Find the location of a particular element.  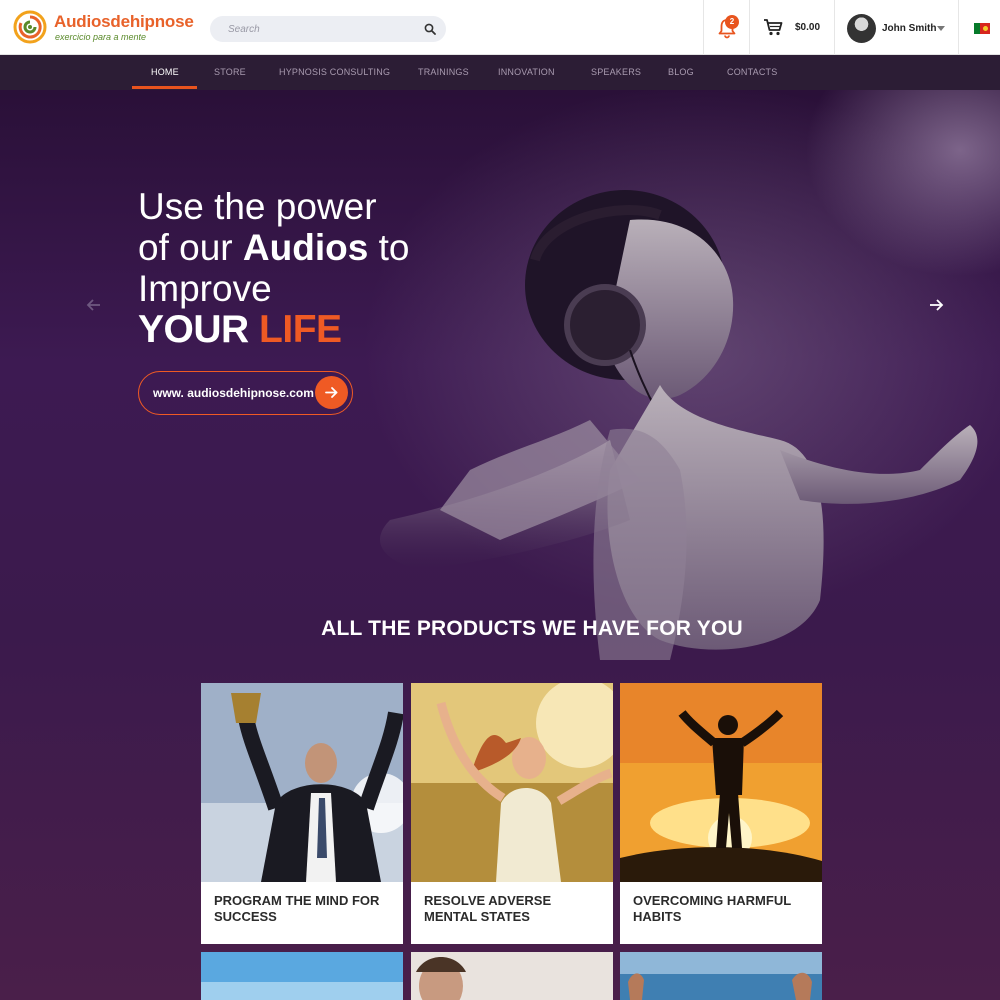

hero-big-white: YOUR is located at coordinates (193, 329).